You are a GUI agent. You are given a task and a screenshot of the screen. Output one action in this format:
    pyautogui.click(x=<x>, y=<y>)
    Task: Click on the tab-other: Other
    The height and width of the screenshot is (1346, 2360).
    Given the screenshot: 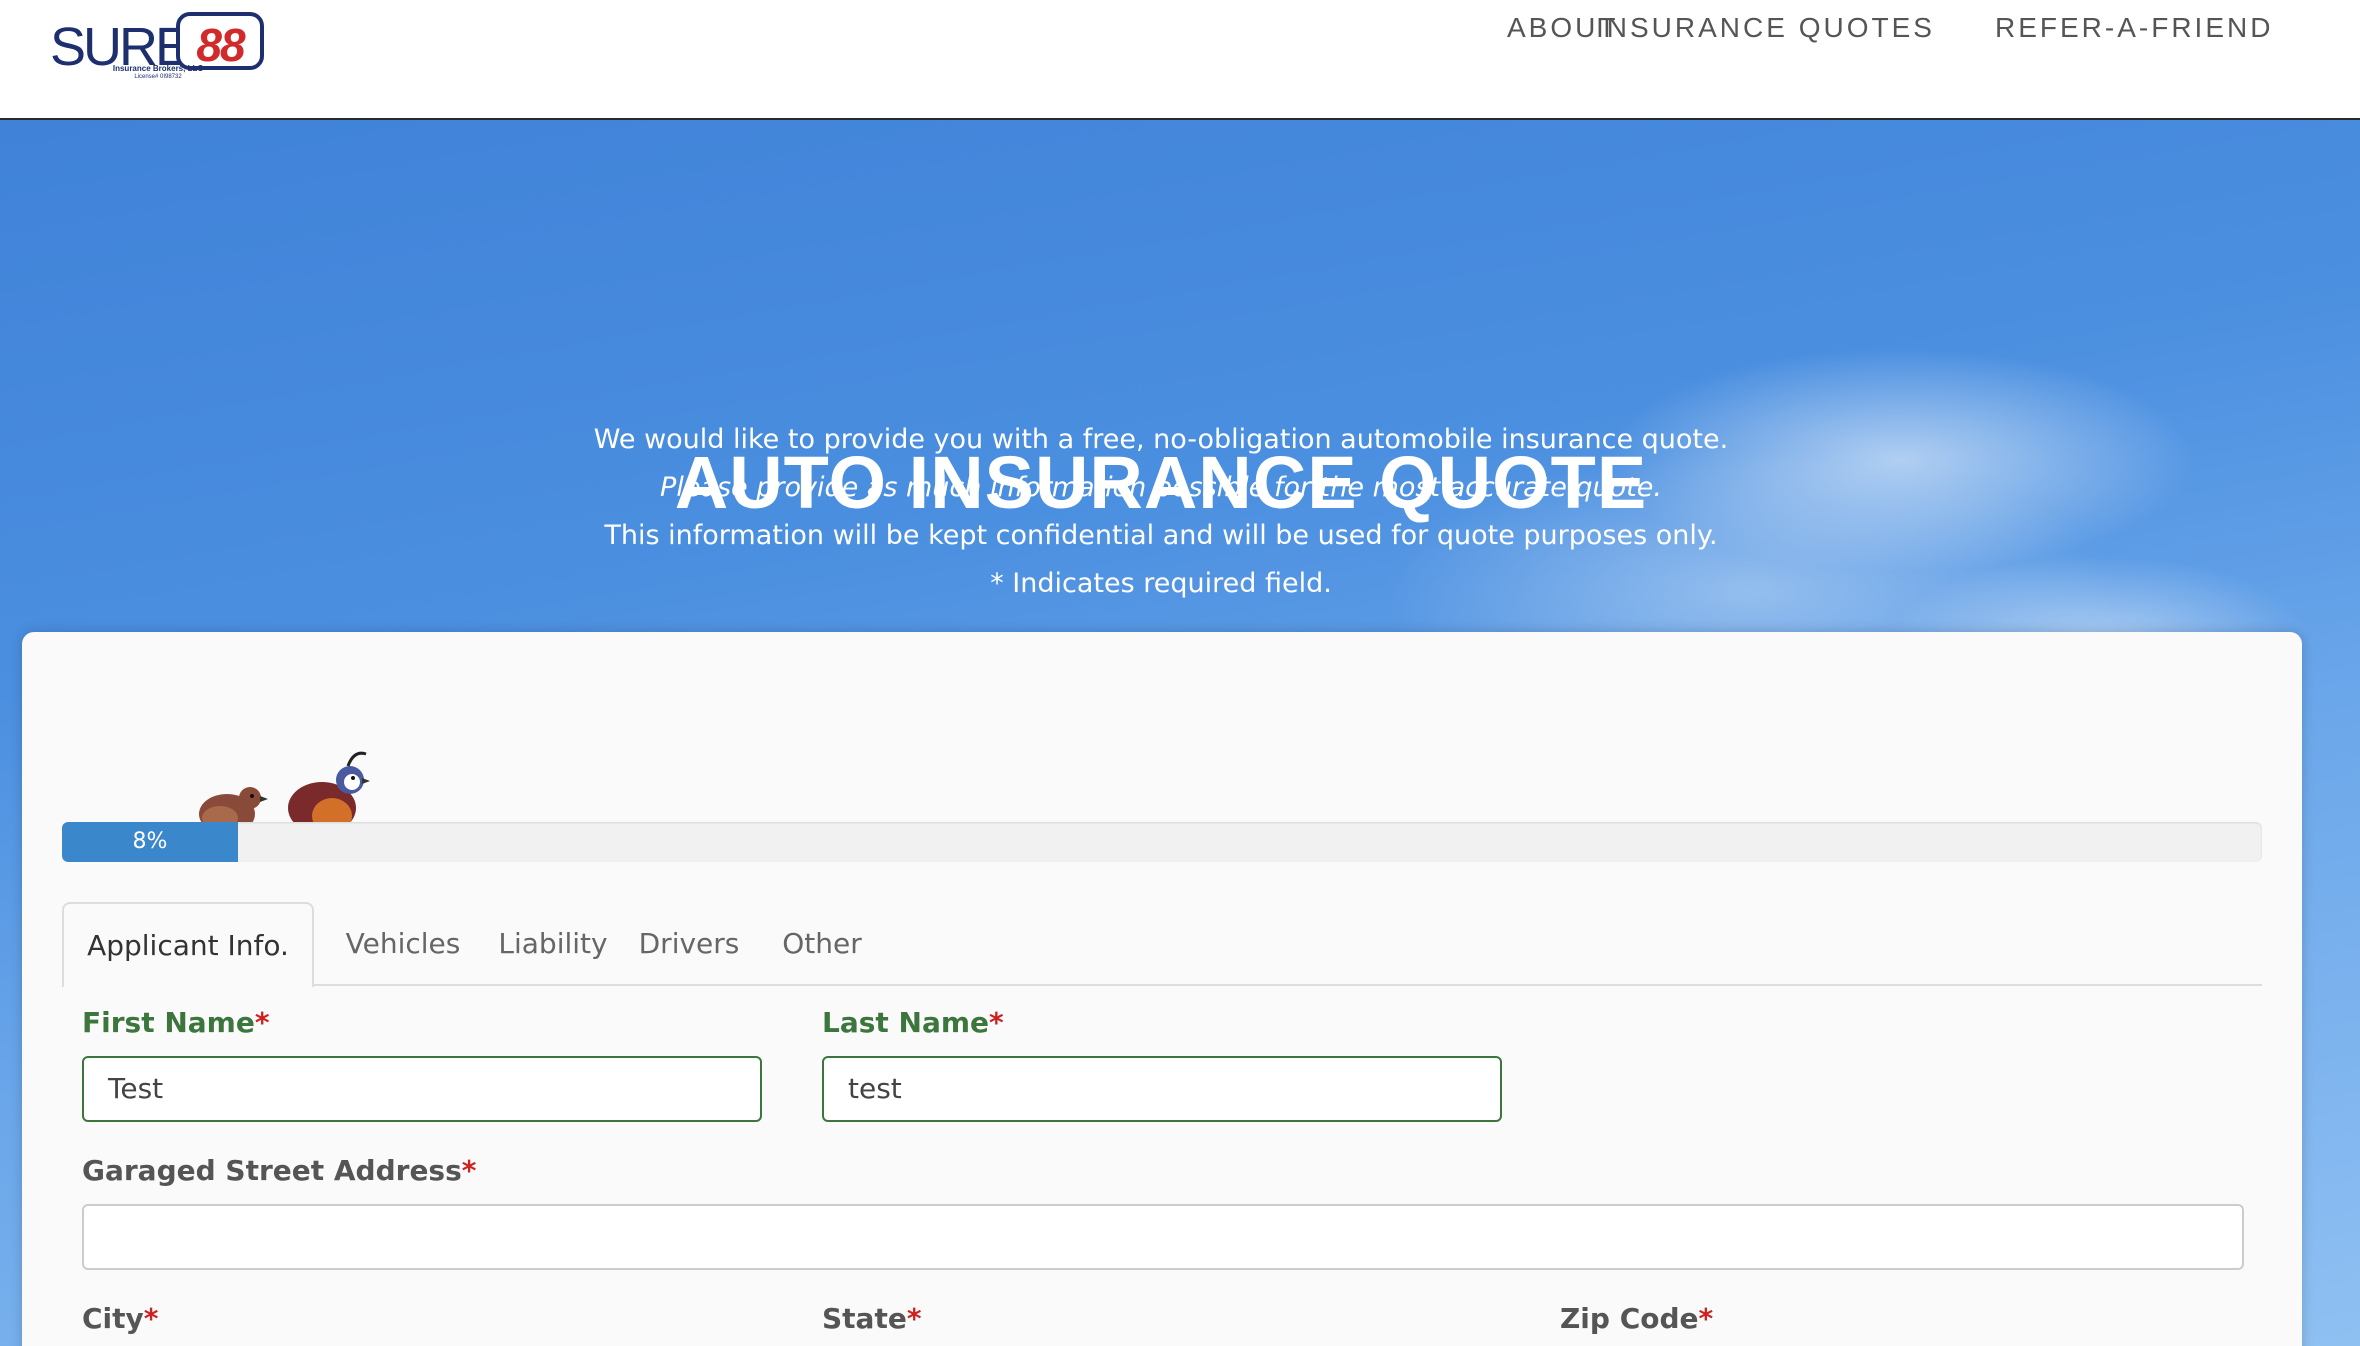 What is the action you would take?
    pyautogui.click(x=822, y=944)
    